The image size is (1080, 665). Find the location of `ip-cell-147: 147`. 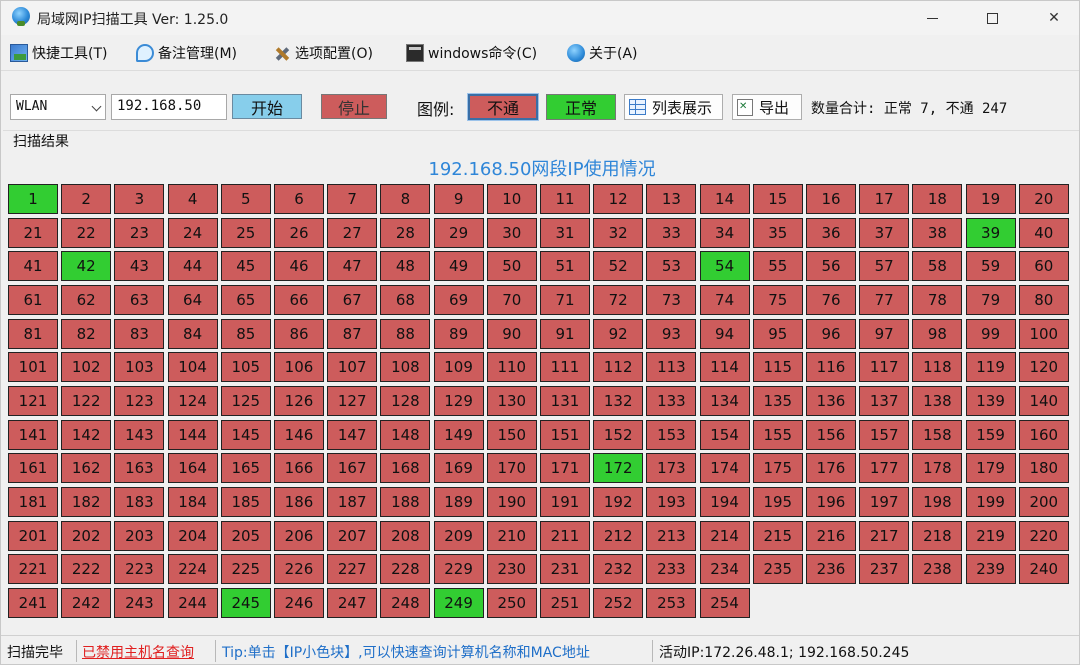

ip-cell-147: 147 is located at coordinates (352, 434).